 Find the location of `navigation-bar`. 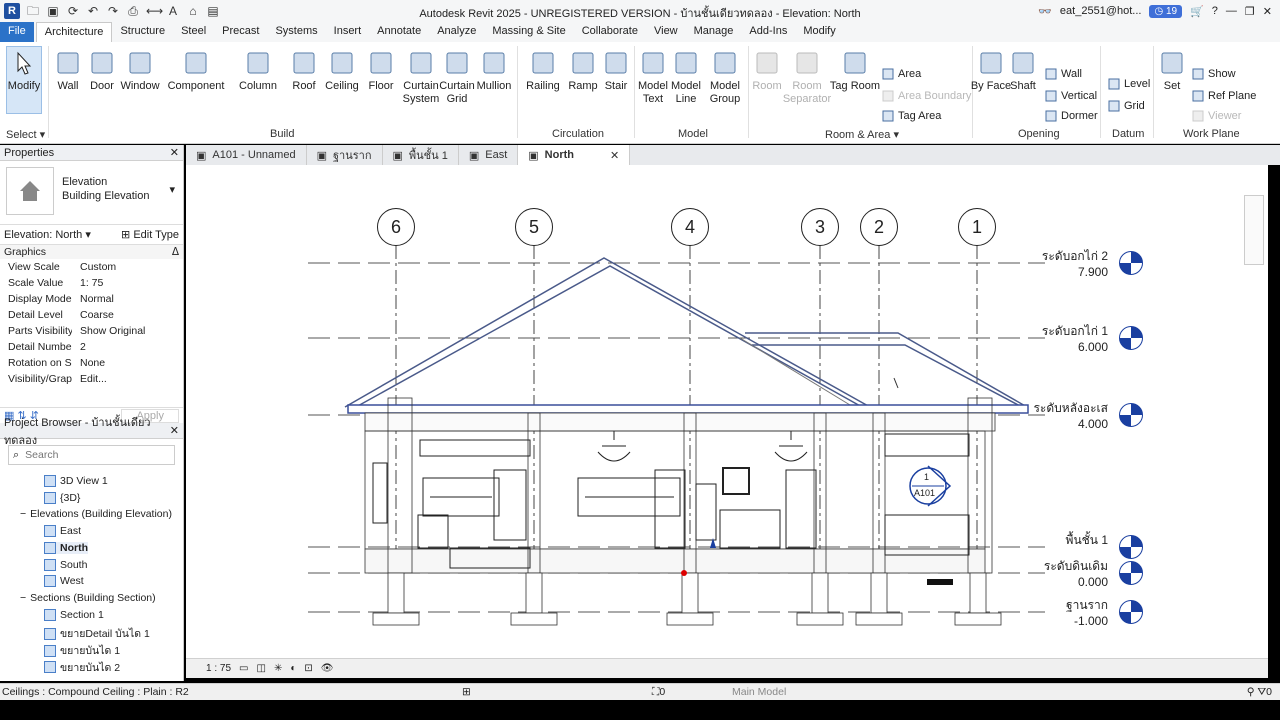

navigation-bar is located at coordinates (1254, 230).